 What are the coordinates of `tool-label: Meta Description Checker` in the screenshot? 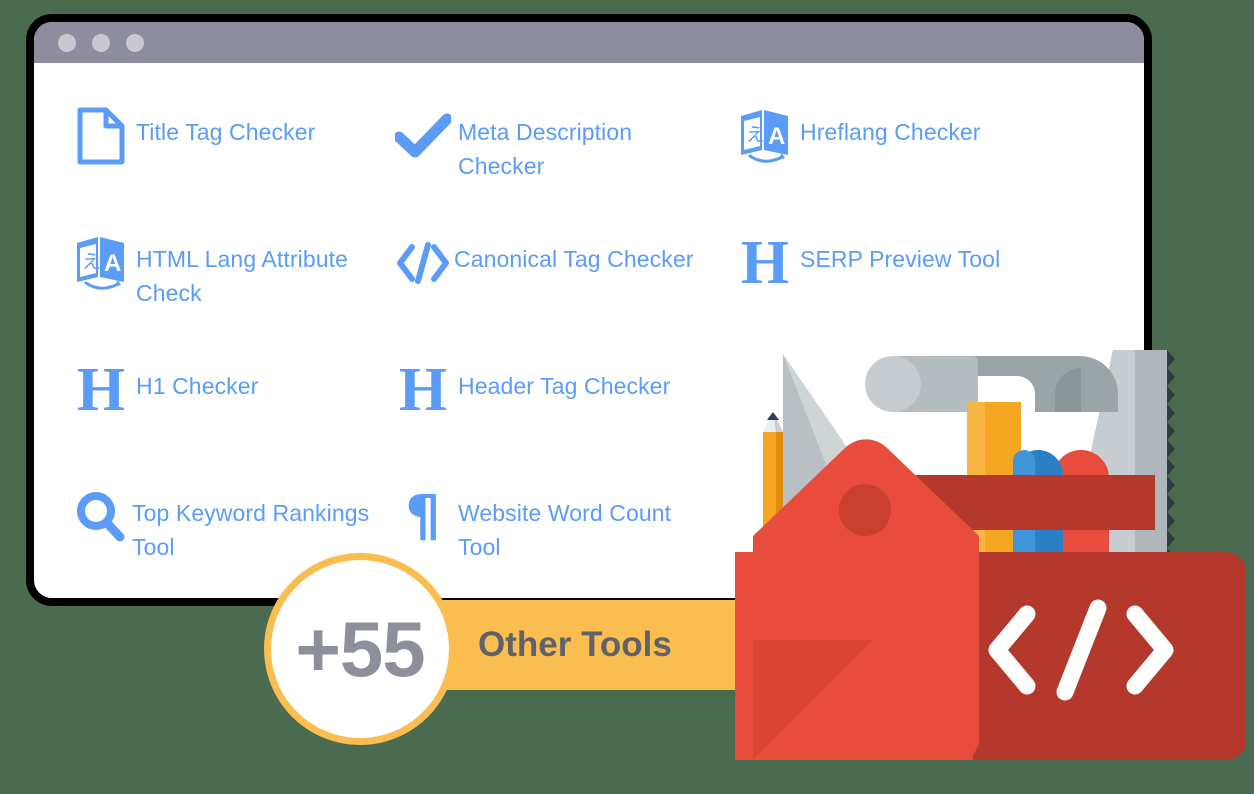 It's located at (545, 149).